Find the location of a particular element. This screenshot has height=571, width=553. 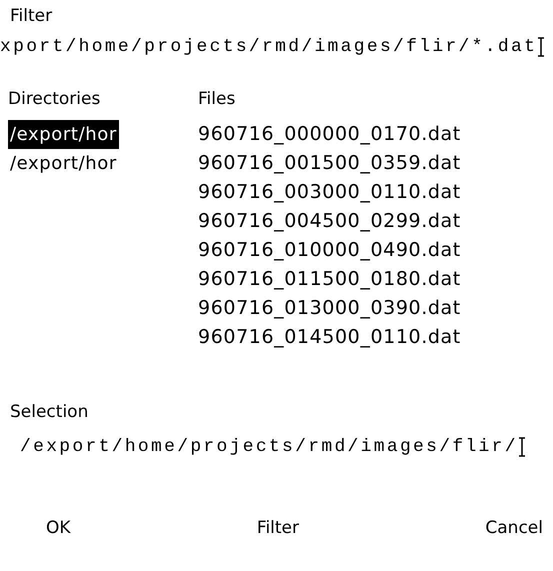

file-item: 960716_000000_0170.dat is located at coordinates (329, 134).